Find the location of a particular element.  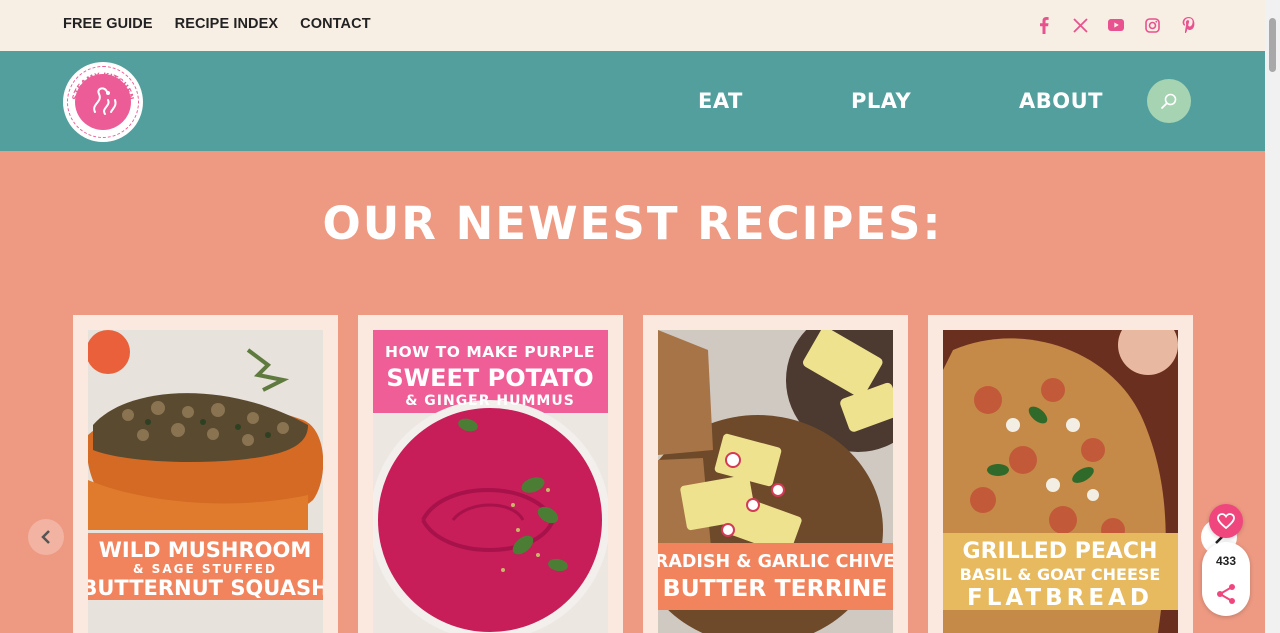

top-utility-bar: FREE GUIDE RECIPE INDEX CONTACT is located at coordinates (632, 25).